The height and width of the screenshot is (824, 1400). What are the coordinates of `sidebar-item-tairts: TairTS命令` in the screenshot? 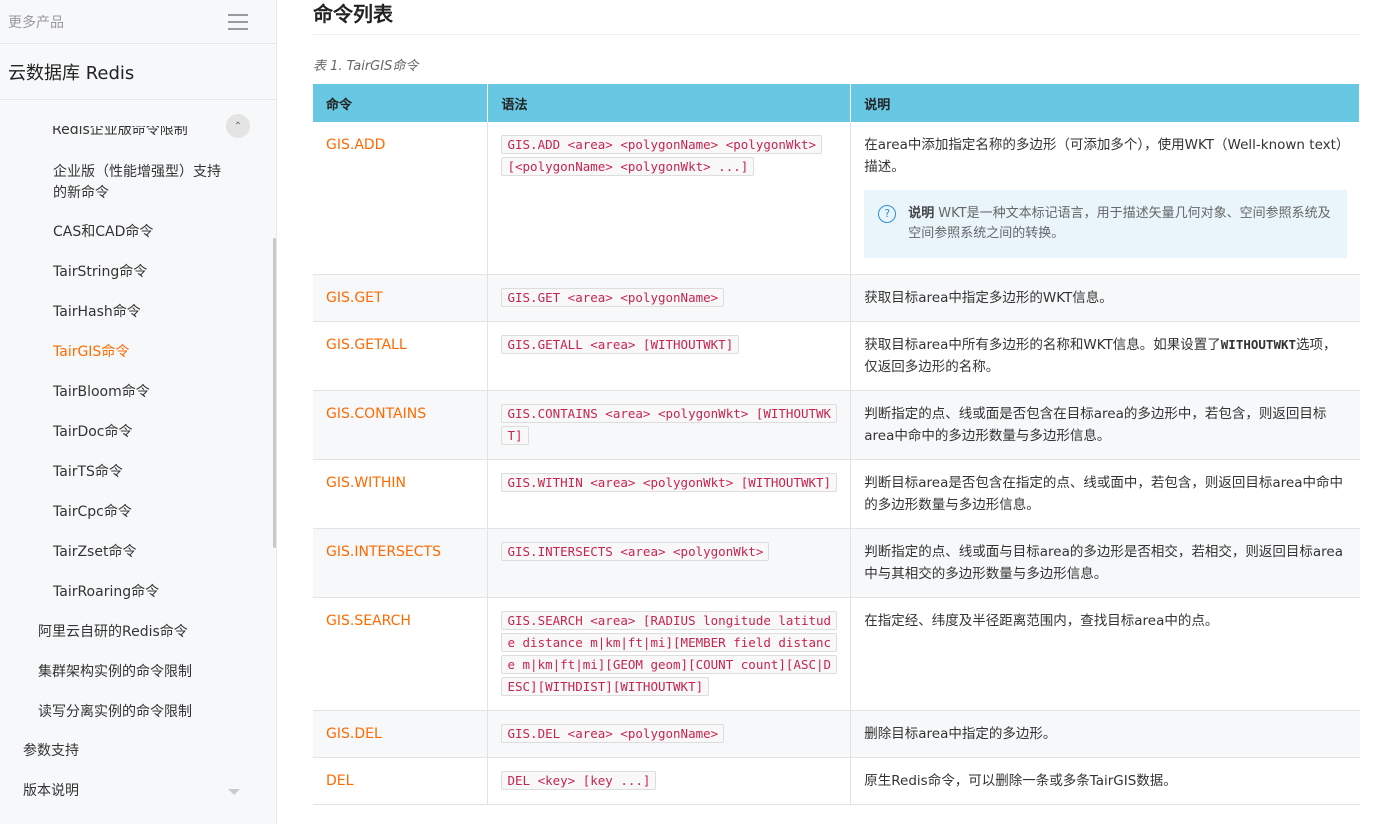 It's located at (88, 472).